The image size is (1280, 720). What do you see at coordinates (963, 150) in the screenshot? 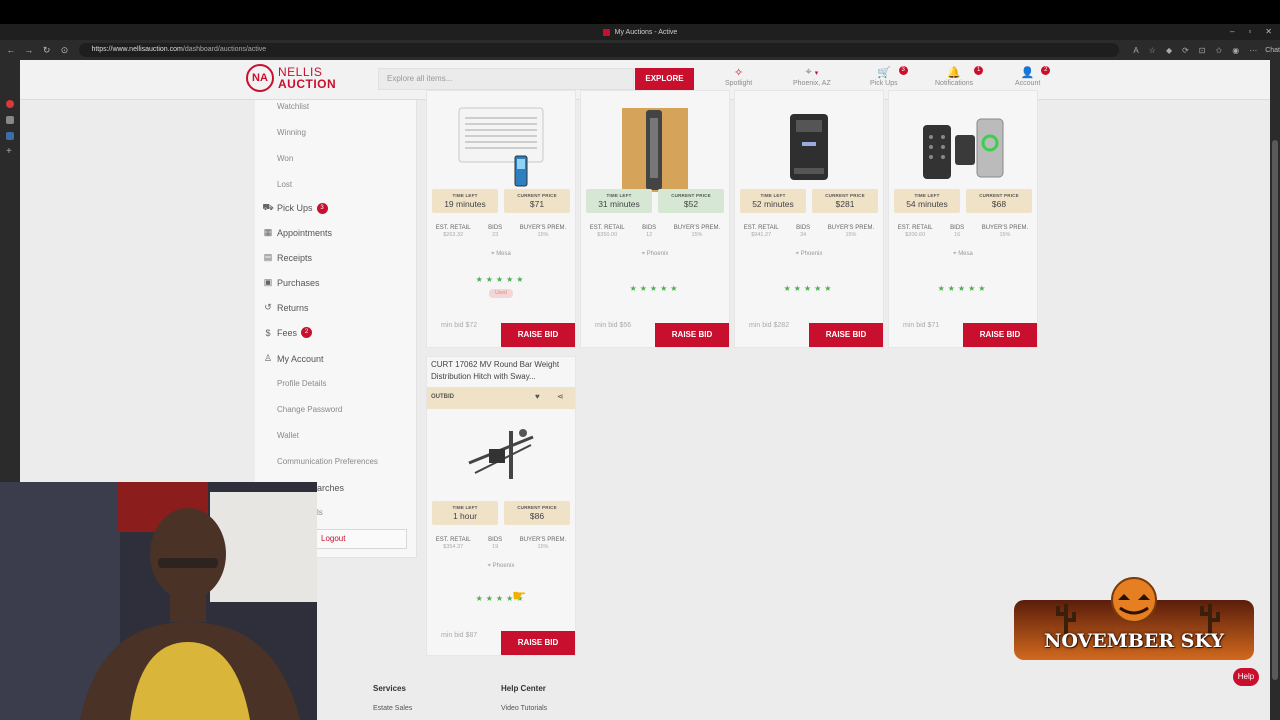
I see `product-image-smart-lock` at bounding box center [963, 150].